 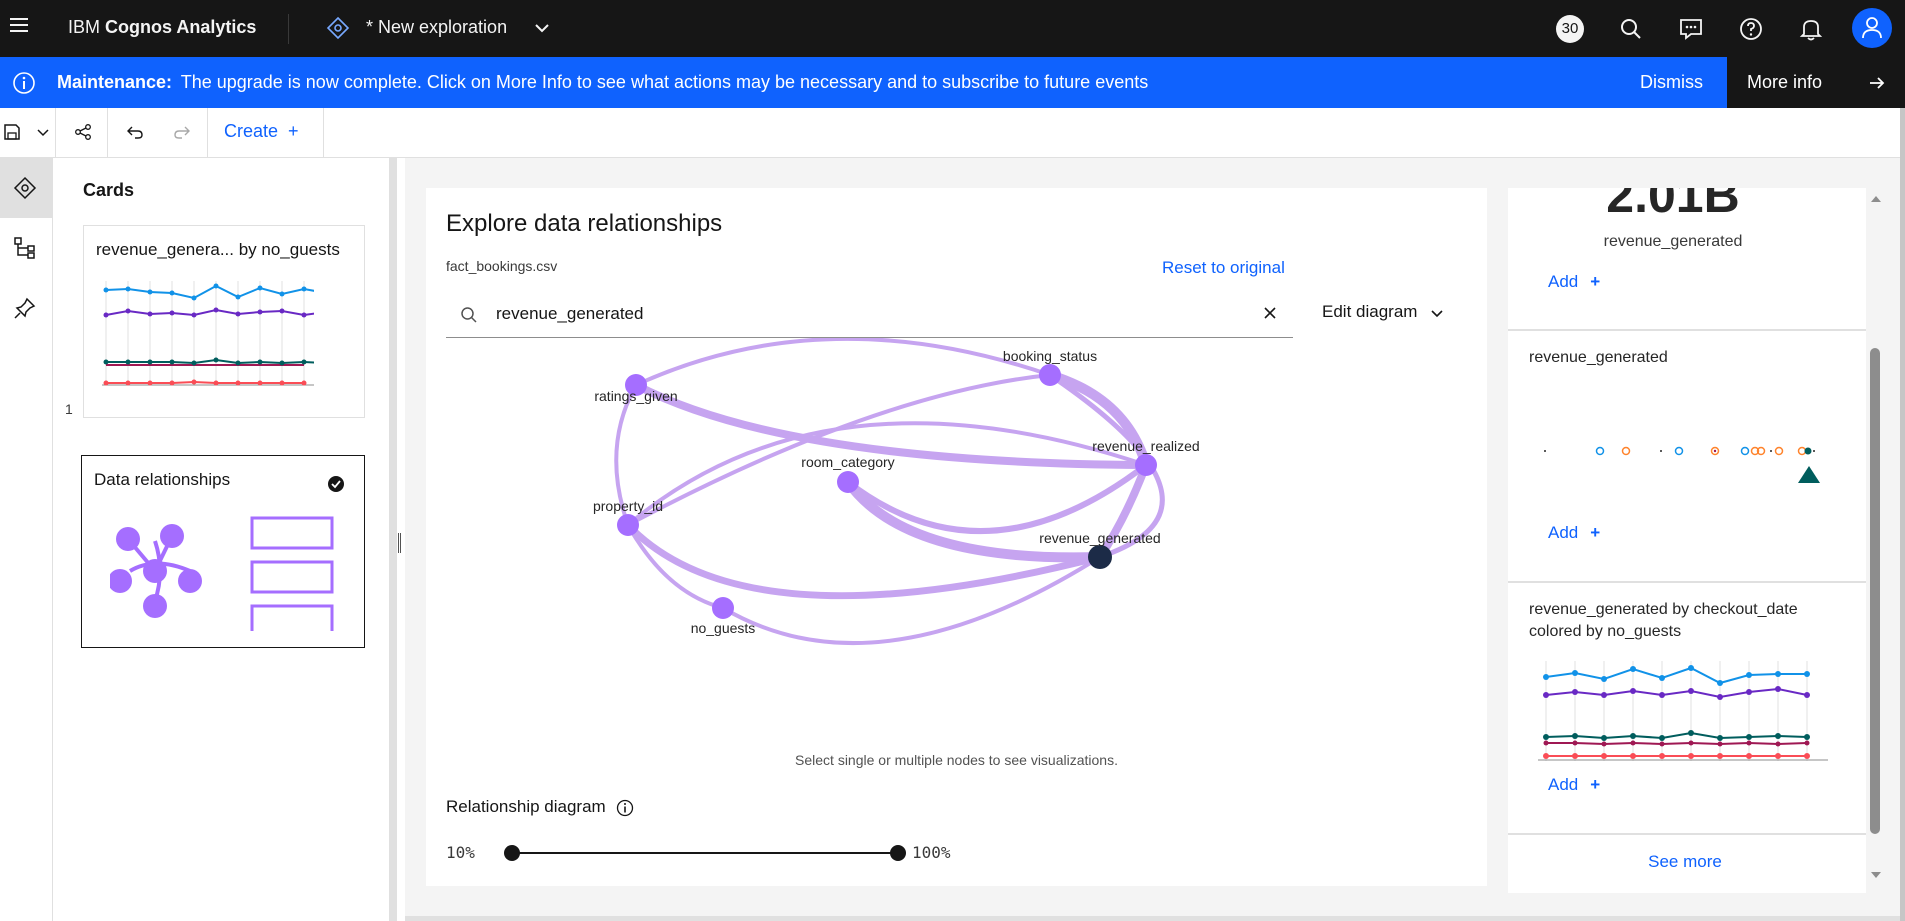 I want to click on slider-low-handle, so click(x=512, y=853).